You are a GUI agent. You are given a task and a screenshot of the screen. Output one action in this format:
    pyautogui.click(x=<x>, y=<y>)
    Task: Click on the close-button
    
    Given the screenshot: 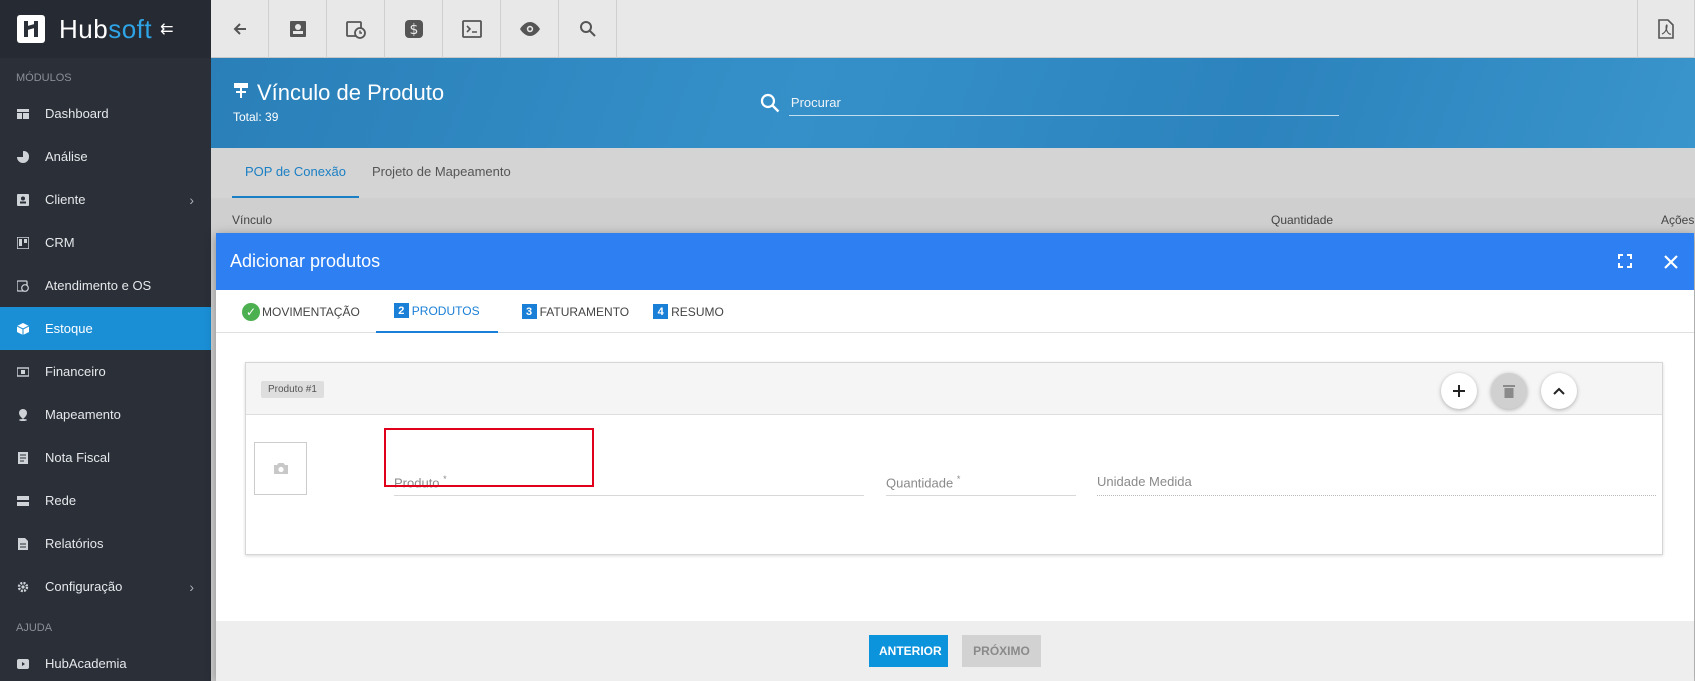 What is the action you would take?
    pyautogui.click(x=1671, y=262)
    